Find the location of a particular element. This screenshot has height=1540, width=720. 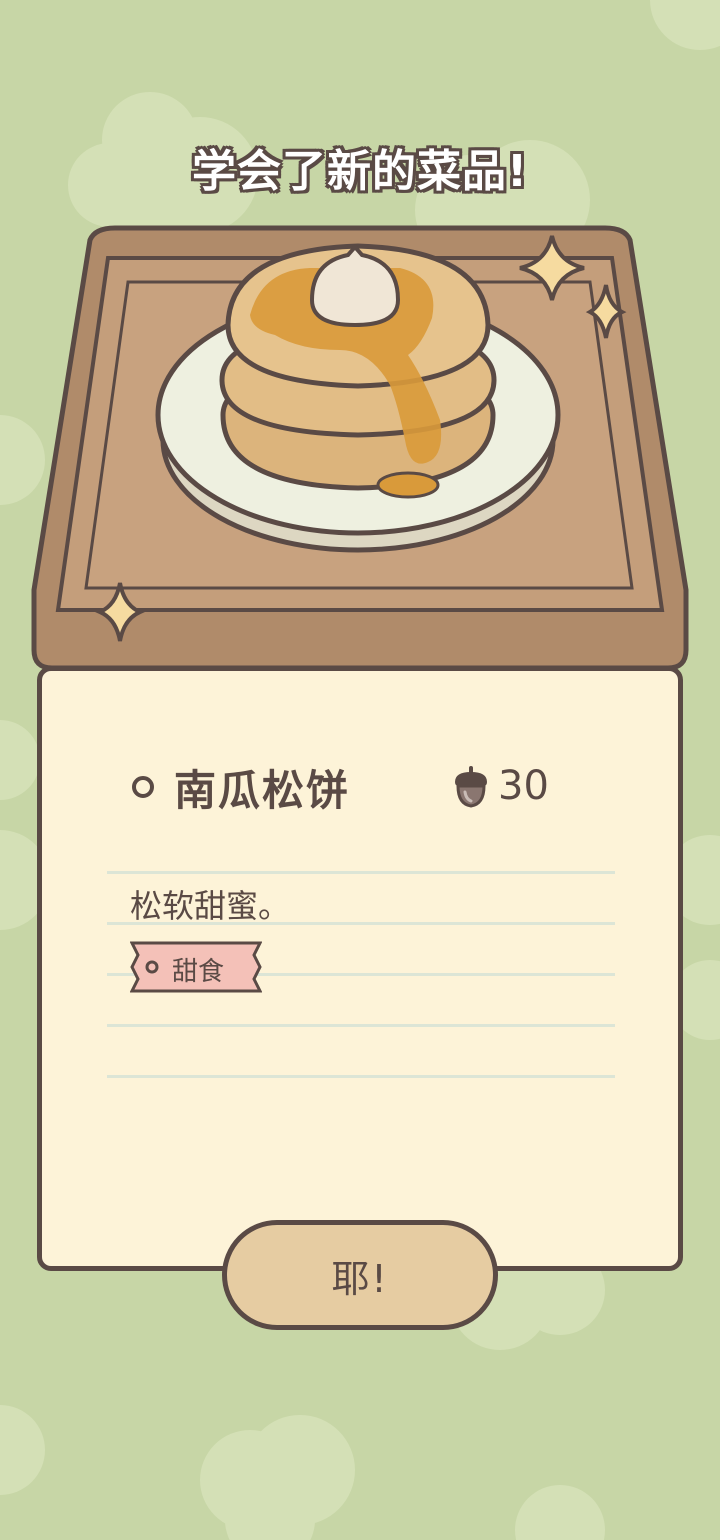

bullet-icon is located at coordinates (143, 787).